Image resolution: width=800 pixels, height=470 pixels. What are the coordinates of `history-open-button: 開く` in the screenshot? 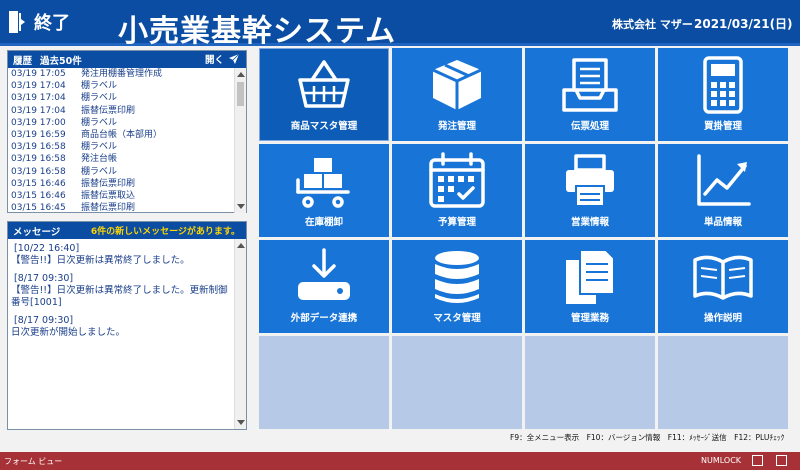 It's located at (222, 59).